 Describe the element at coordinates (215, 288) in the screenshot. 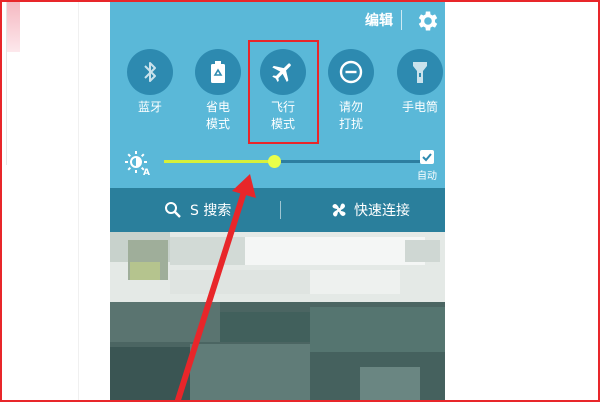

I see `annotation-arrow` at that location.